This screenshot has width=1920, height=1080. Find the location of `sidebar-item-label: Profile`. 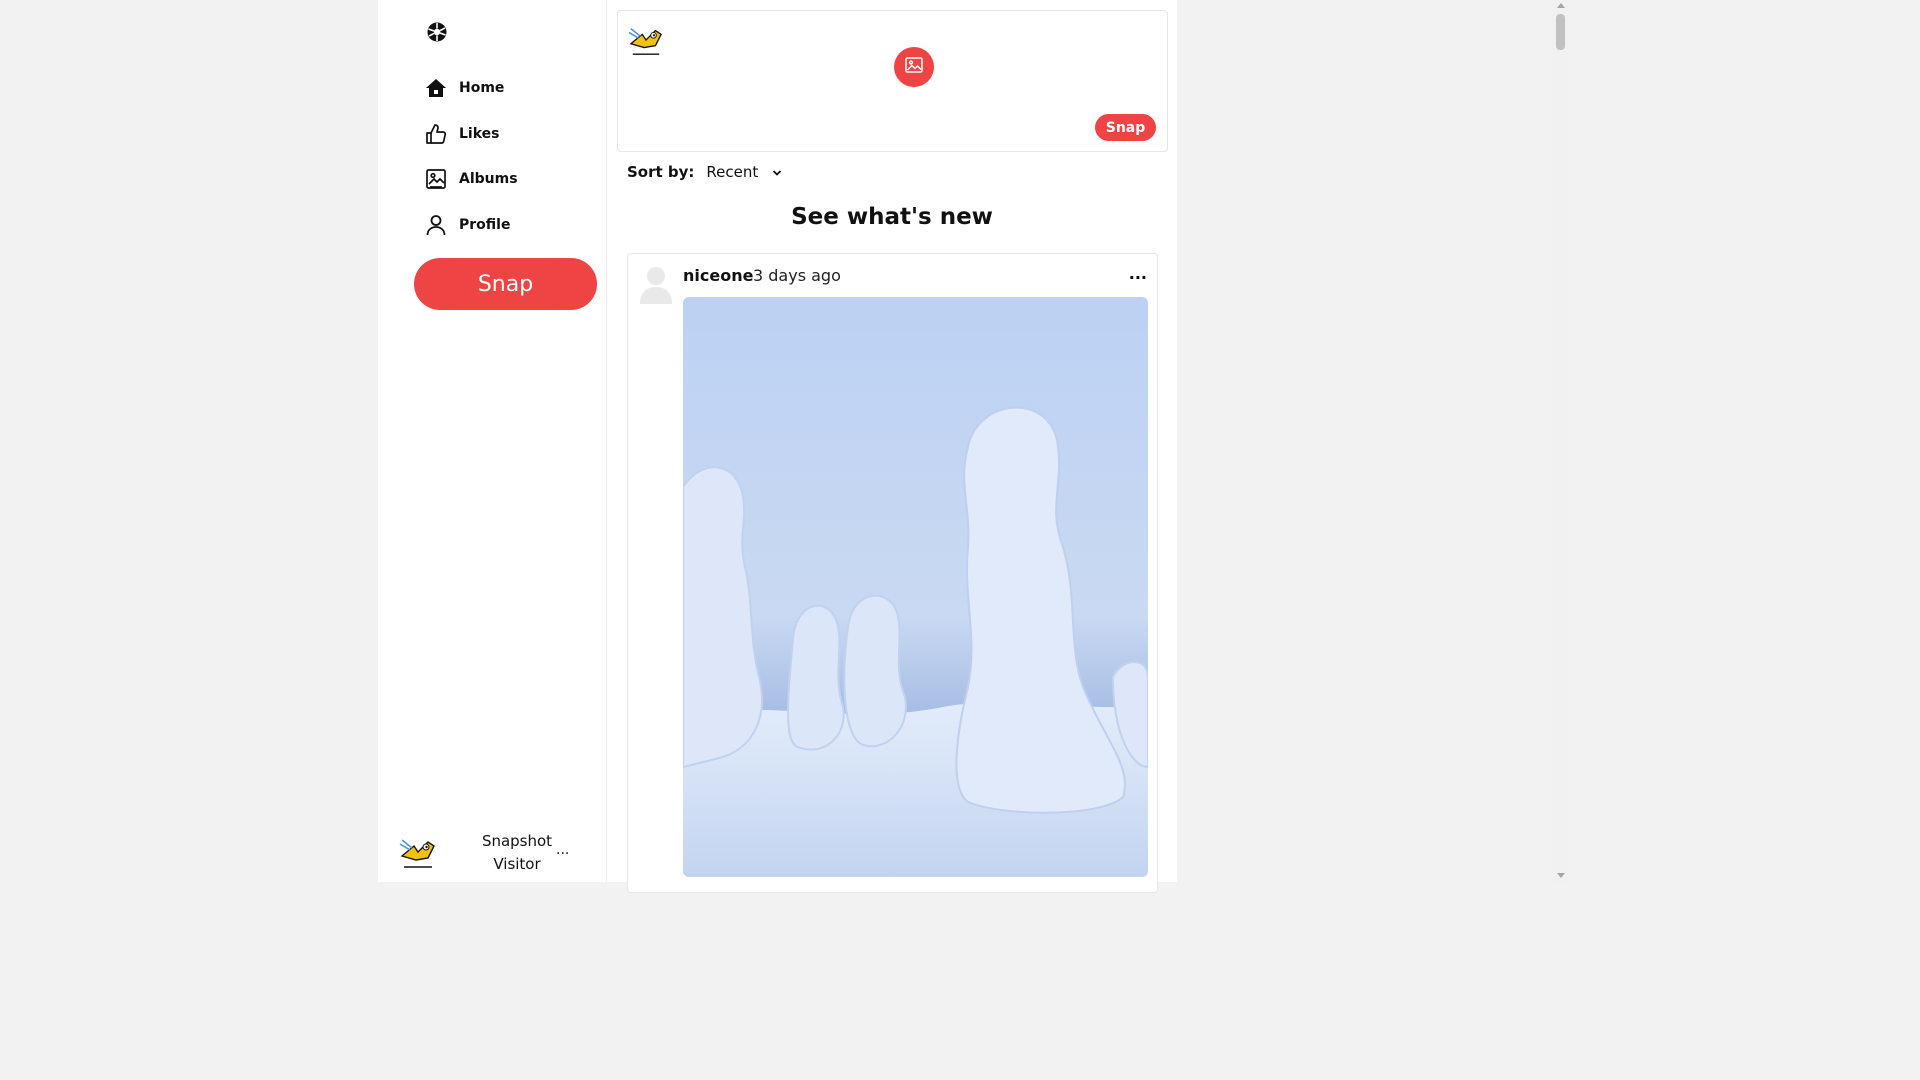

sidebar-item-label: Profile is located at coordinates (485, 225).